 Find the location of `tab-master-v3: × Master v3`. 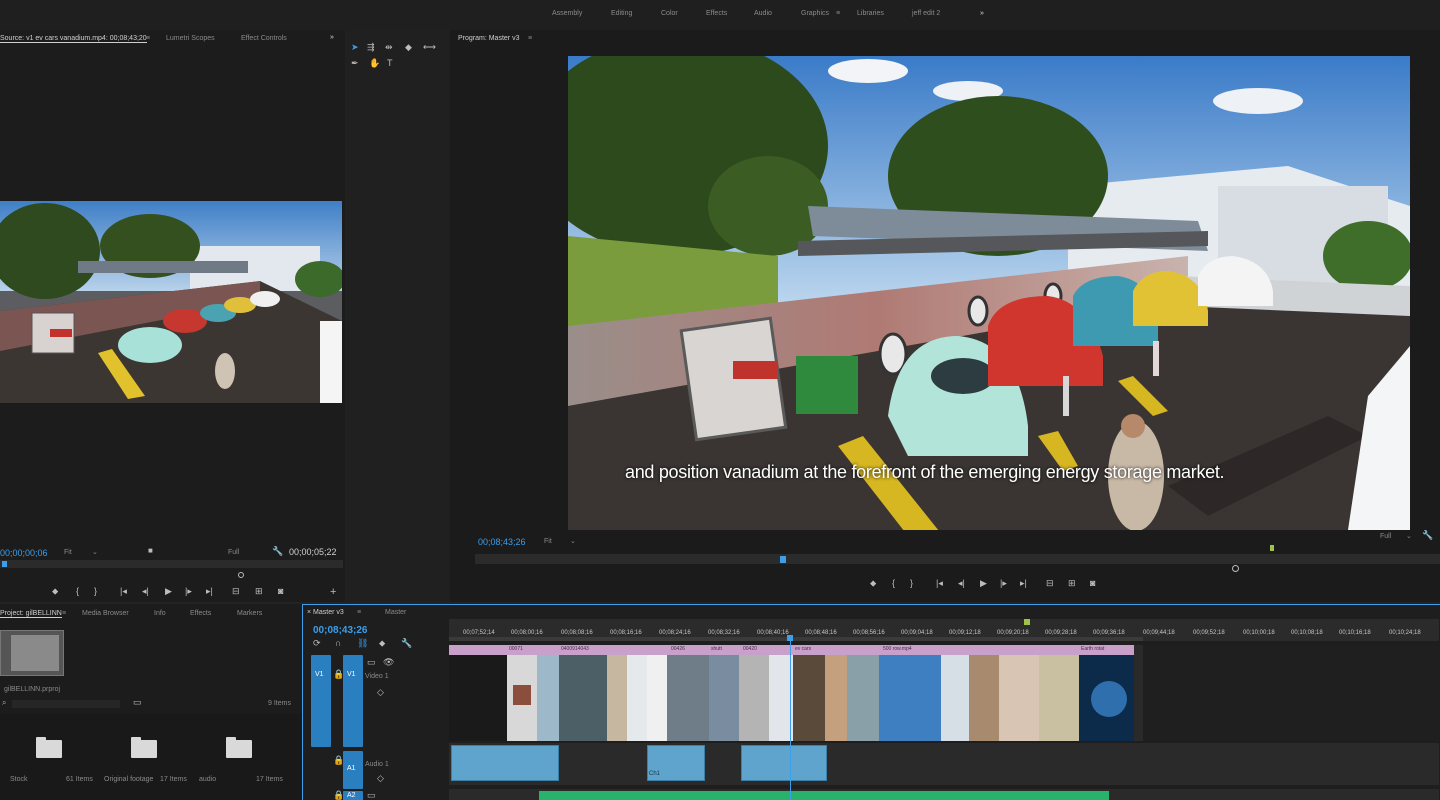

tab-master-v3: × Master v3 is located at coordinates (325, 612).